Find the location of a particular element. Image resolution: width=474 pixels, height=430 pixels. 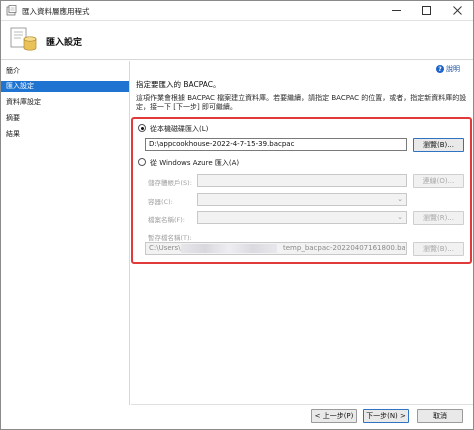

redacted-username is located at coordinates (229, 248).